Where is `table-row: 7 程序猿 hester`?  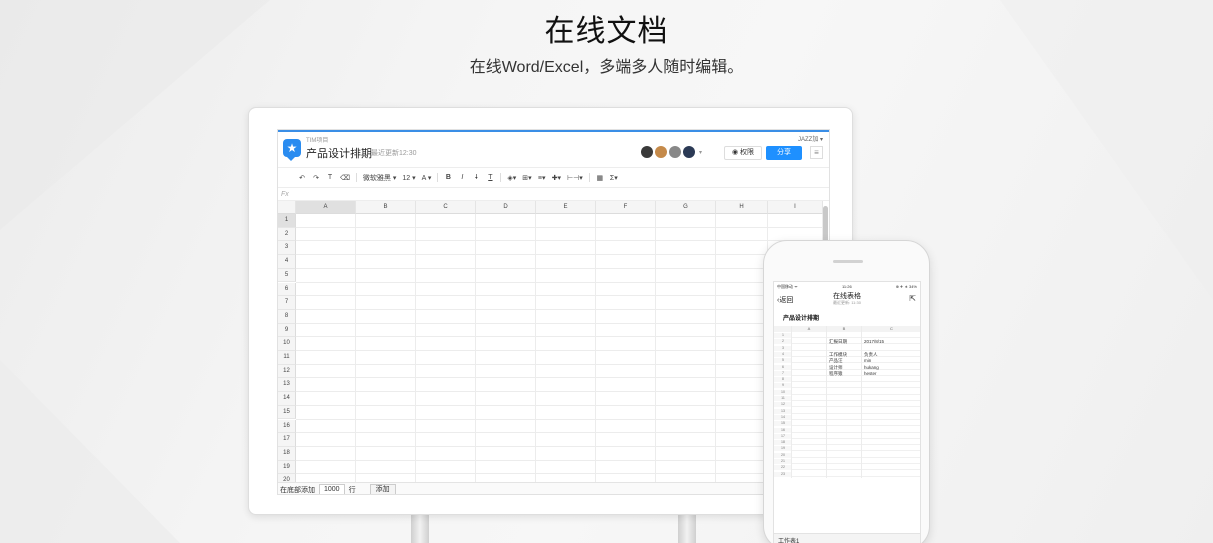
table-row: 7 程序猿 hester is located at coordinates (847, 373).